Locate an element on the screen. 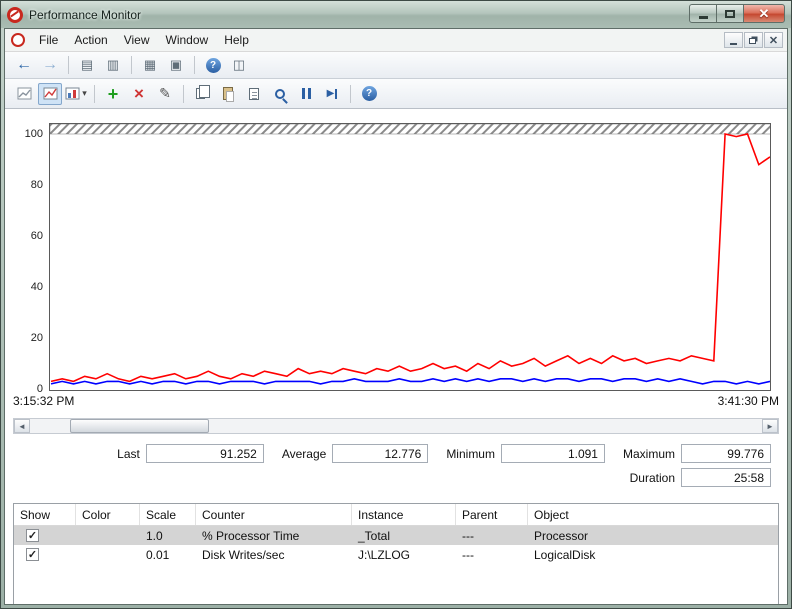 Image resolution: width=792 pixels, height=609 pixels. change-graph-type-button: ▾ is located at coordinates (76, 94).